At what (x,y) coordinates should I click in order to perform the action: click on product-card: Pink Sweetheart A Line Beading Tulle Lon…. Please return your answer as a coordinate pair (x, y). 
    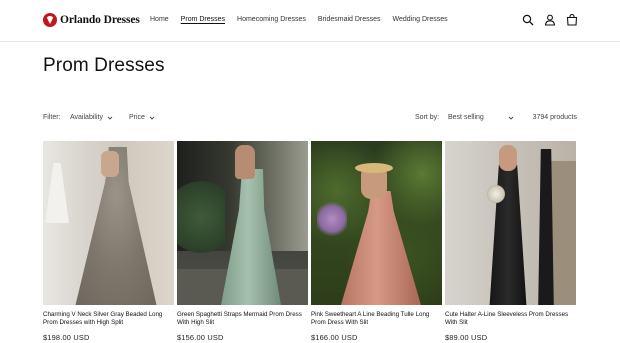
    Looking at the image, I should click on (376, 241).